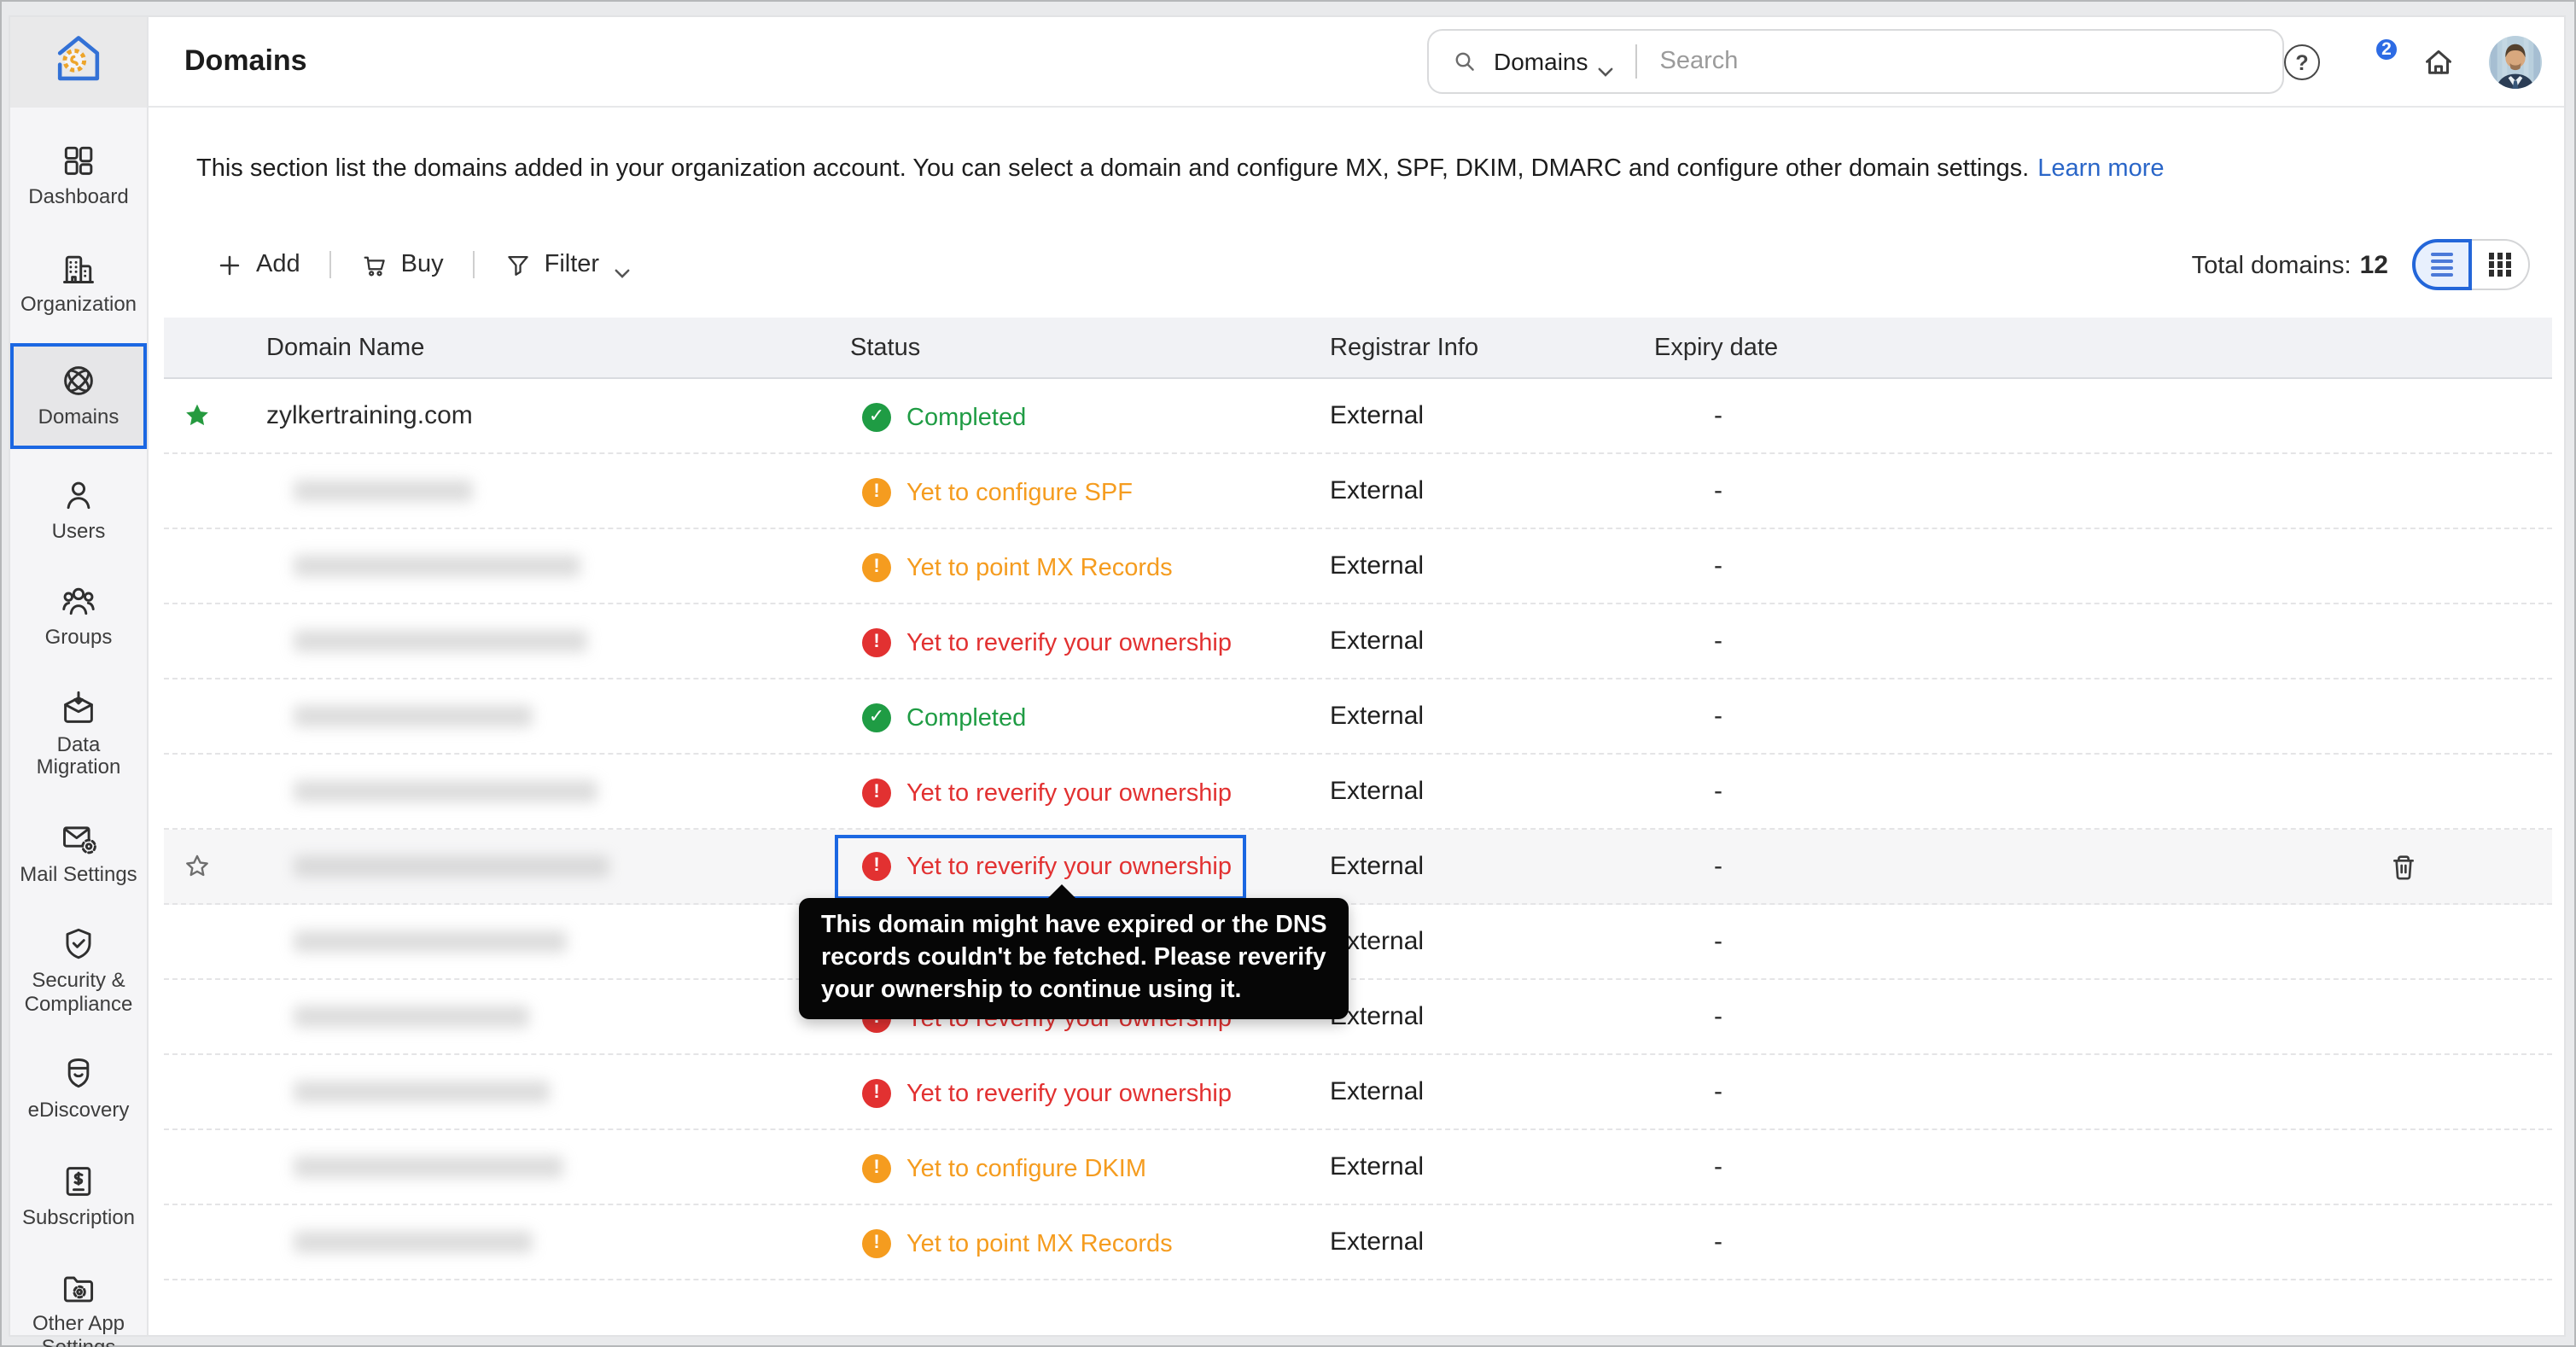  I want to click on search-scope-dropdown: Domains, so click(1554, 62).